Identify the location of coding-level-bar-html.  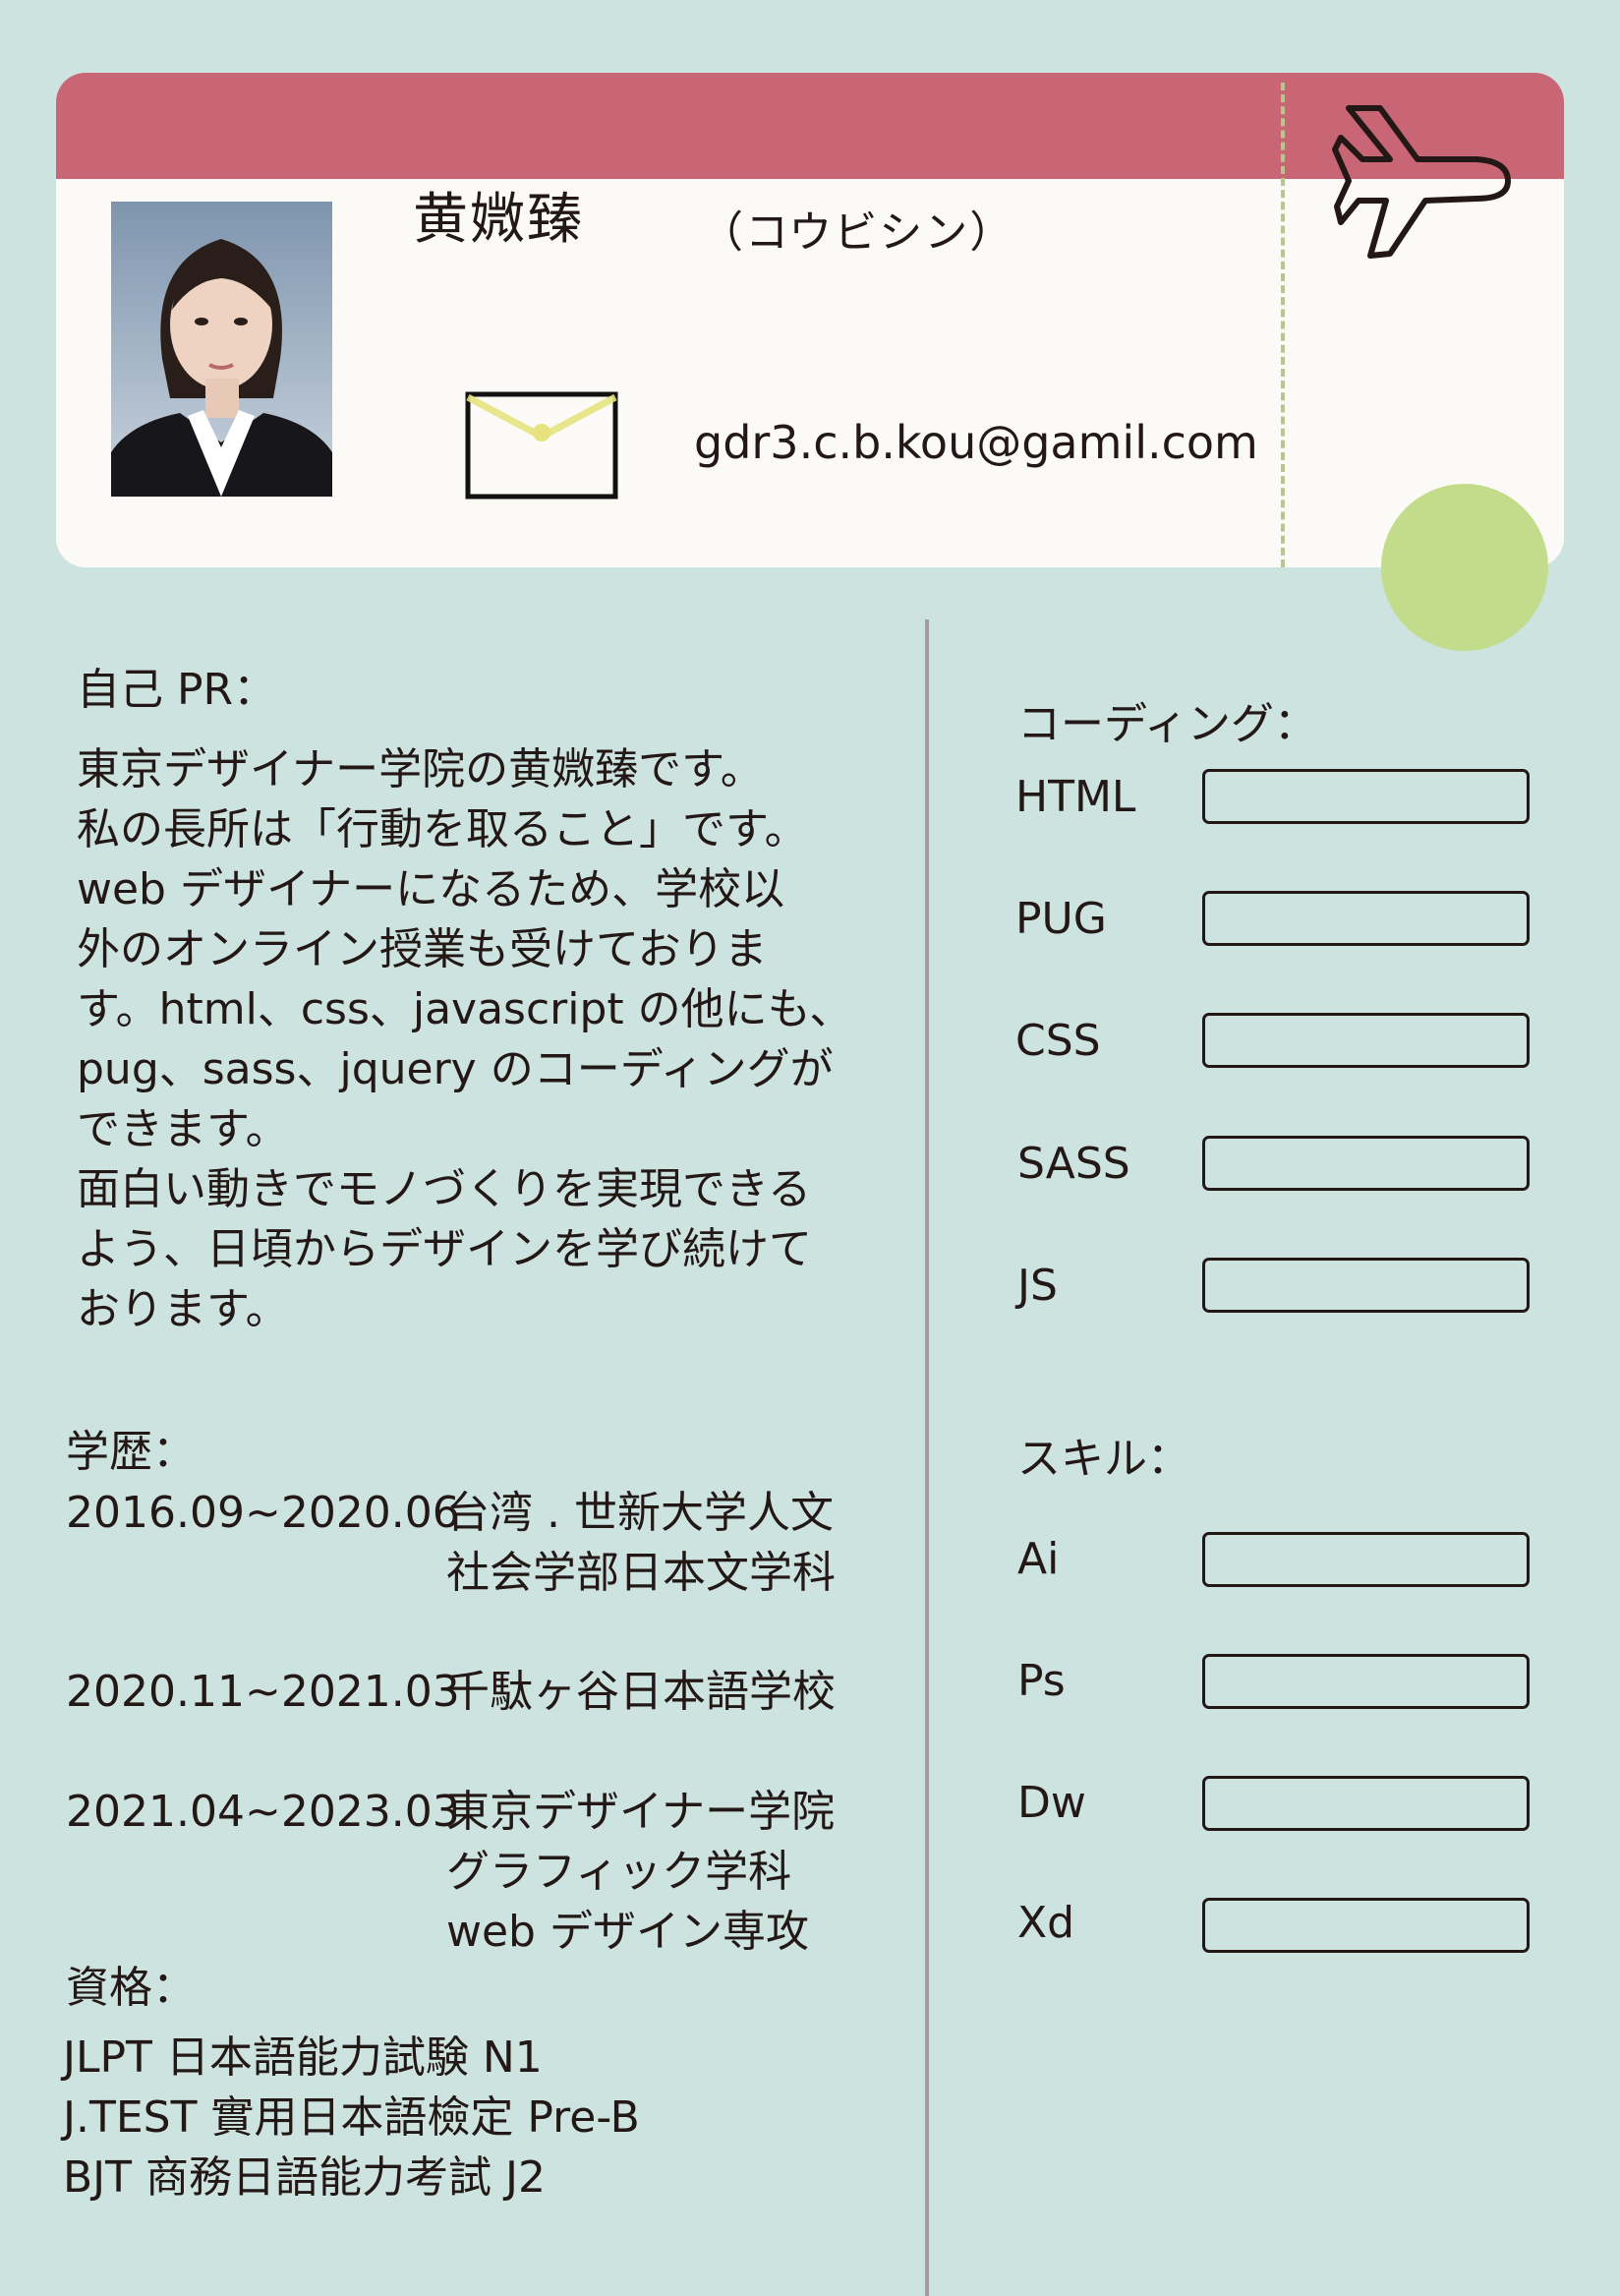
(1366, 796).